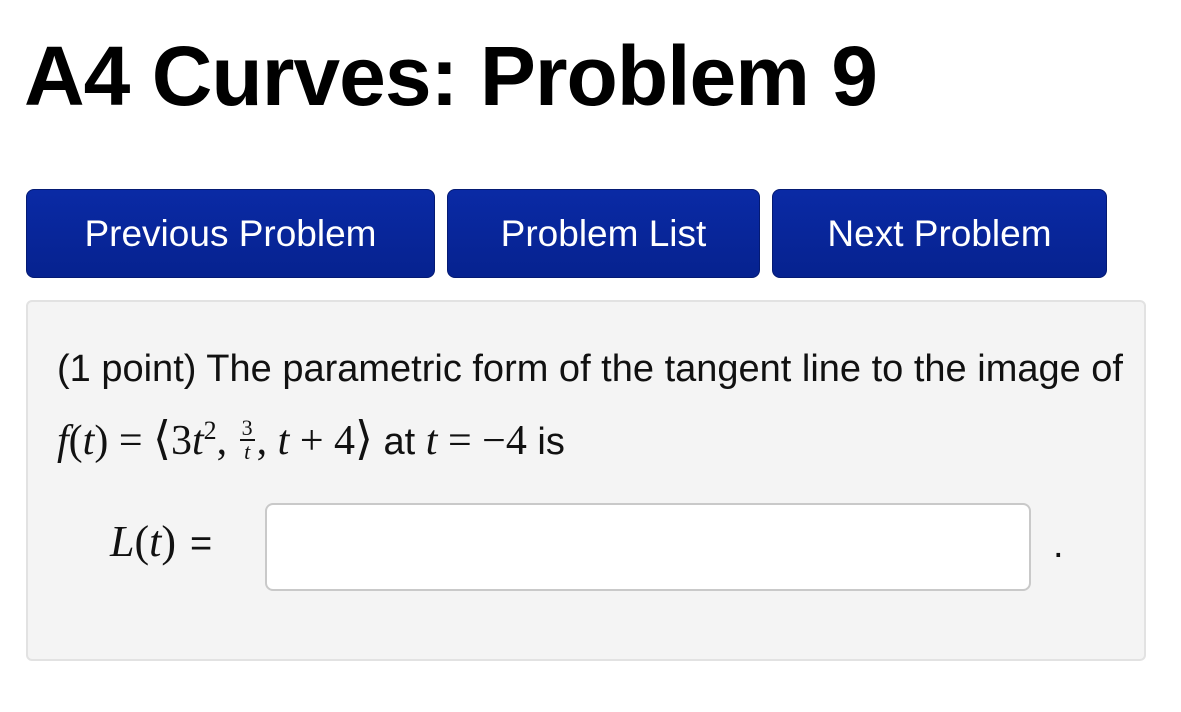 Image resolution: width=1181 pixels, height=712 pixels. I want to click on page-title: A4 Curves: Problem 9, so click(451, 76).